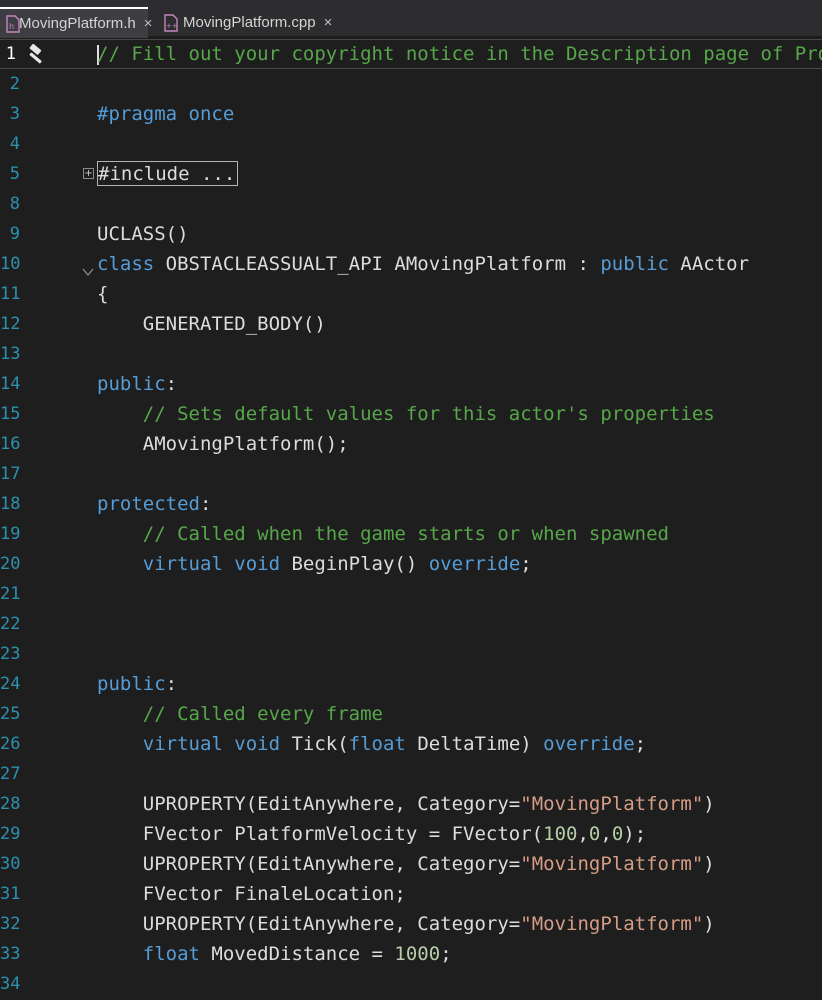 The image size is (822, 1000). Describe the element at coordinates (612, 864) in the screenshot. I see `code-token: "MovingPlatform"` at that location.